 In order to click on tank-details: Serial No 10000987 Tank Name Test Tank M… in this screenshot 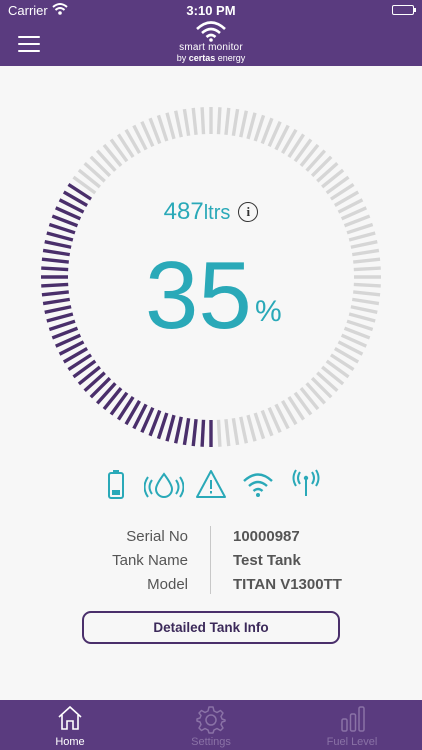, I will do `click(211, 561)`.